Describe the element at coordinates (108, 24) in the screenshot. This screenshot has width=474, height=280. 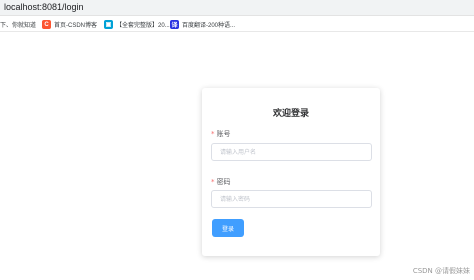
I see `bilibili-icon: ▣` at that location.